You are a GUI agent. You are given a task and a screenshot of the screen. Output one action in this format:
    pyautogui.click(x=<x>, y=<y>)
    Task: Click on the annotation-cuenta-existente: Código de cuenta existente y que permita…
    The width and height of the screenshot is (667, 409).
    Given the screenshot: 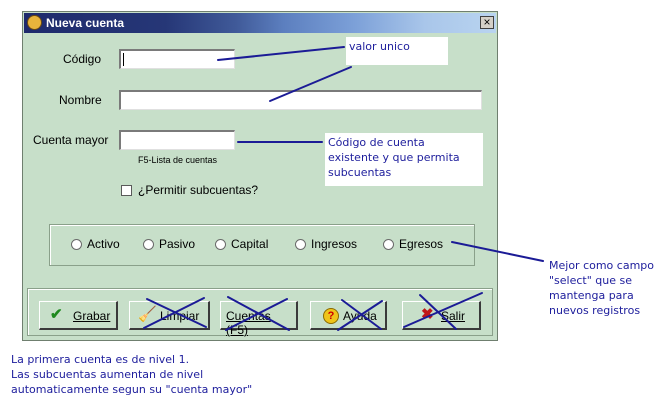 What is the action you would take?
    pyautogui.click(x=404, y=159)
    